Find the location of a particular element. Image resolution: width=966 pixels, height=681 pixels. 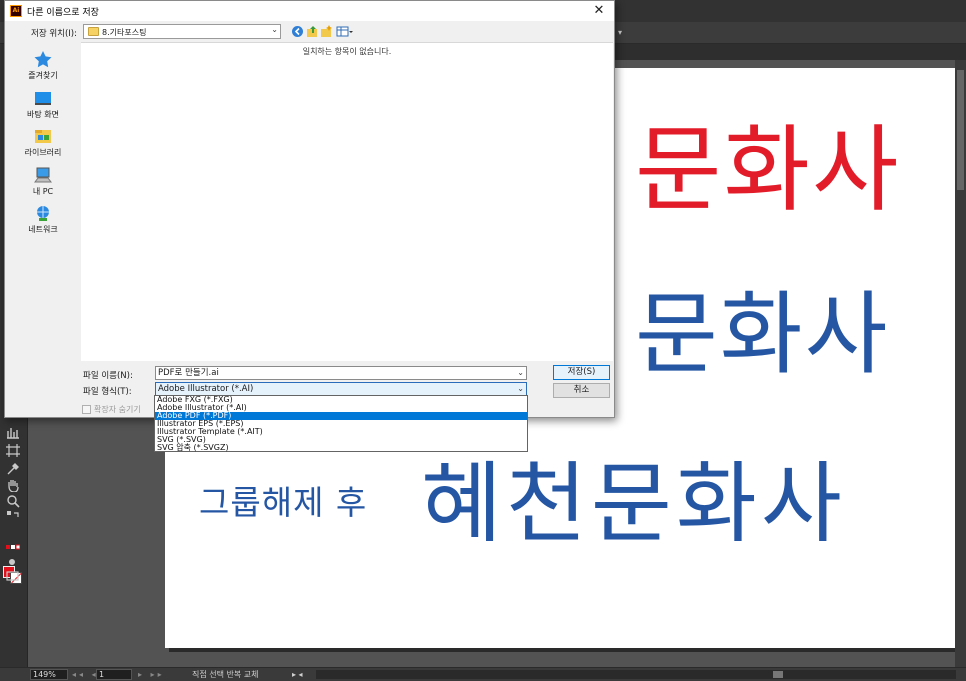

draw-mode-icon is located at coordinates (13, 563).